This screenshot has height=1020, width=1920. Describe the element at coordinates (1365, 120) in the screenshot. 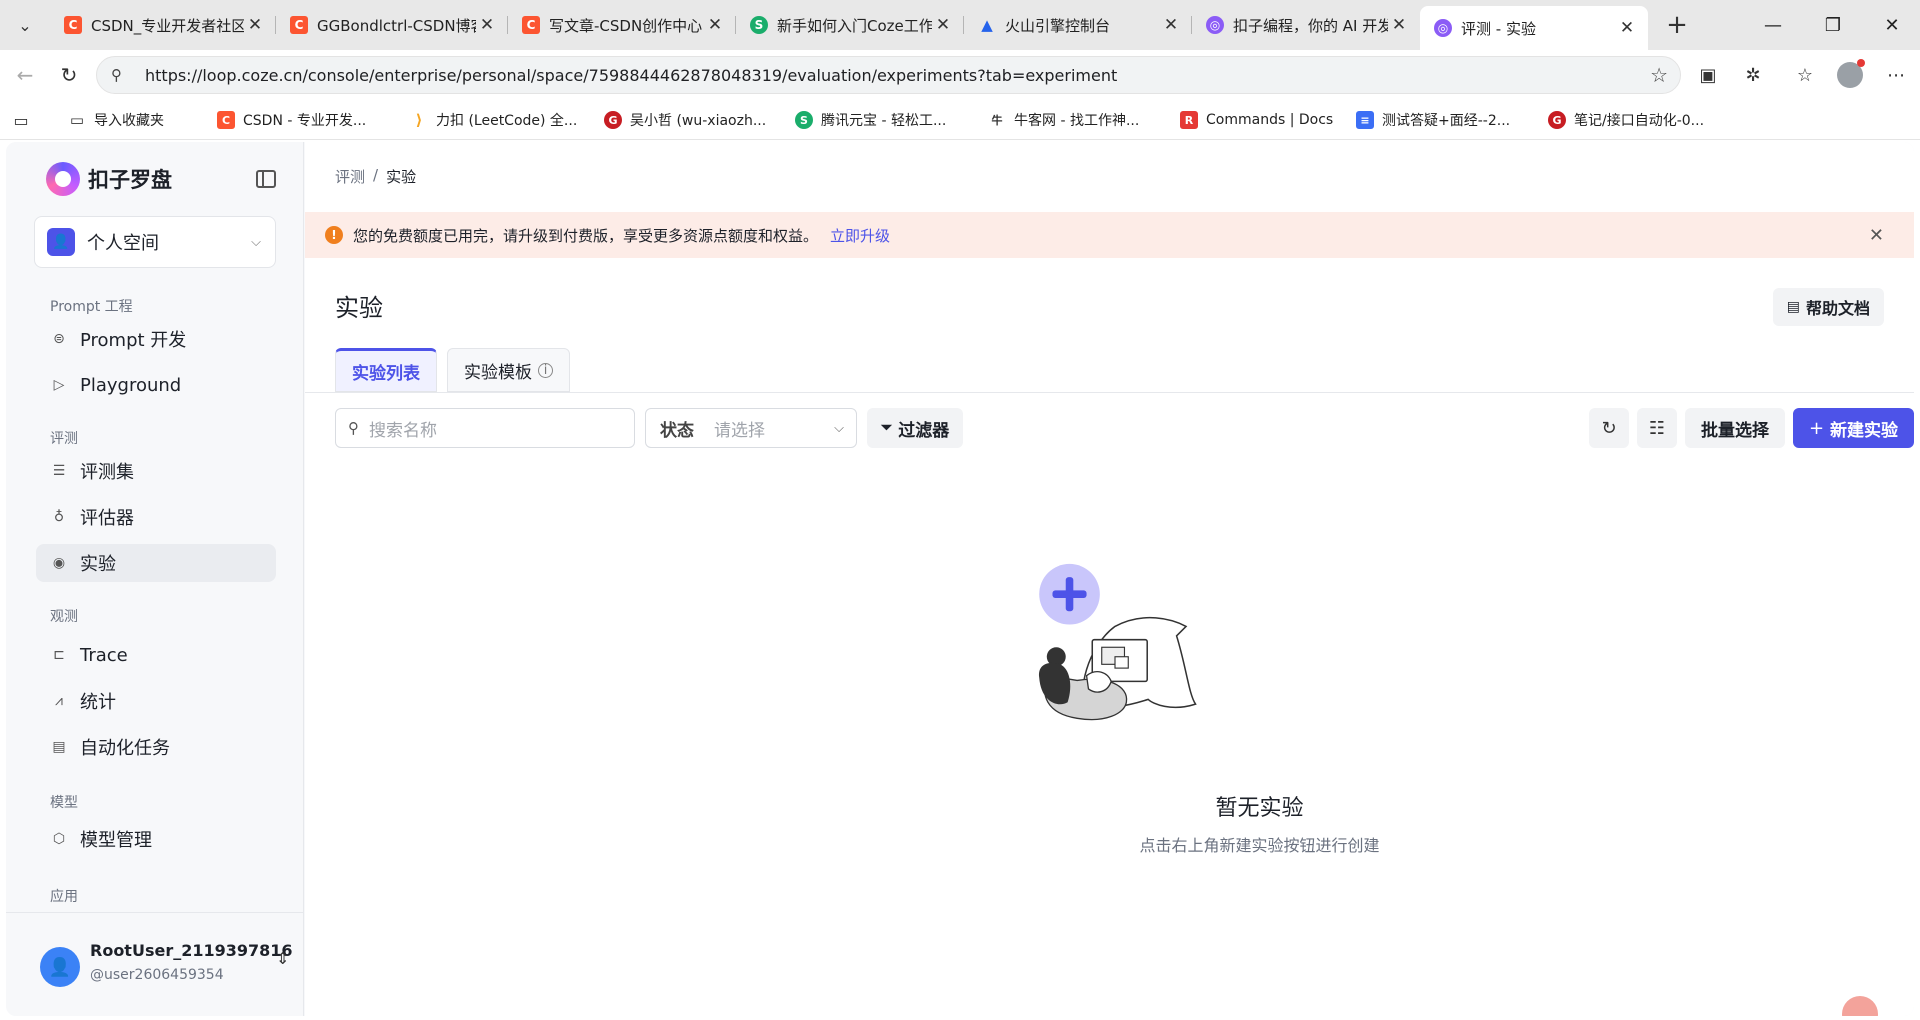

I see `doc-favicon-icon: ≡` at that location.